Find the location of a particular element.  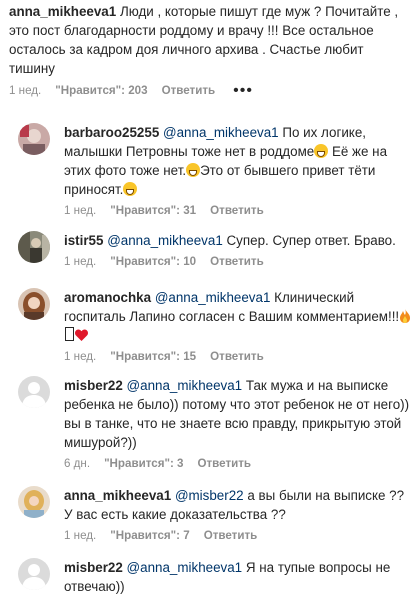

comment-username: anna_mikheeva1 is located at coordinates (62, 11).